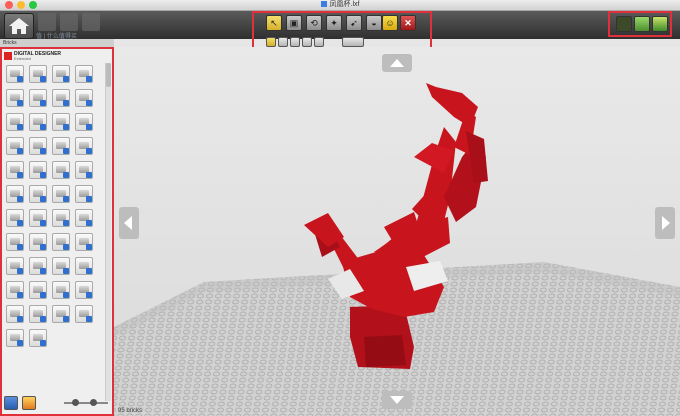  What do you see at coordinates (295, 42) in the screenshot?
I see `same-color-select-button` at bounding box center [295, 42].